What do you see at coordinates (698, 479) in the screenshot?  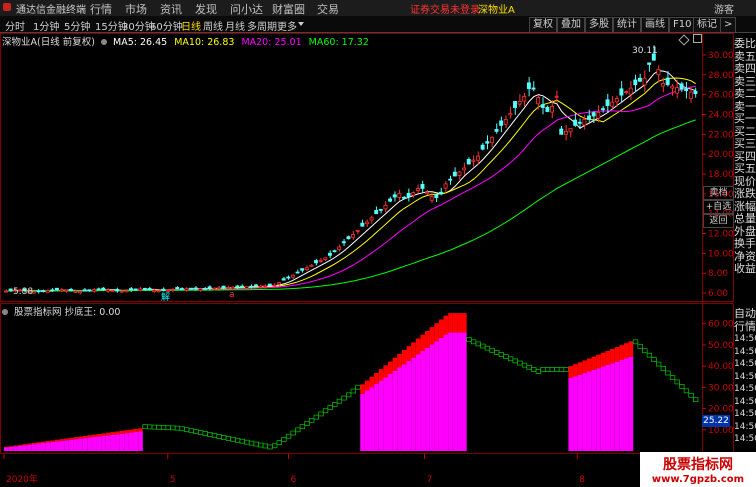 I see `watermark-url: www.7gpzb.com` at bounding box center [698, 479].